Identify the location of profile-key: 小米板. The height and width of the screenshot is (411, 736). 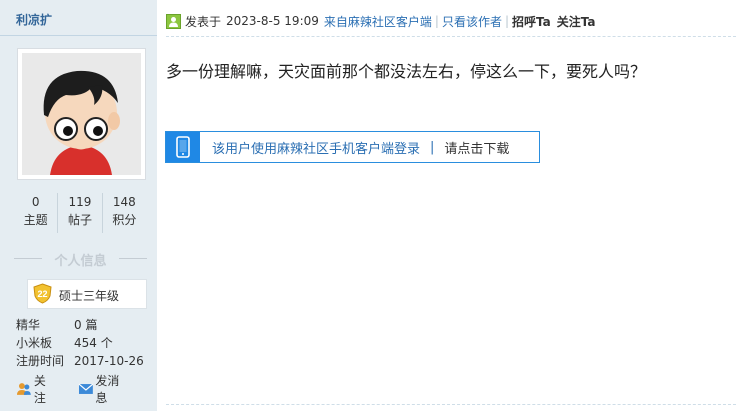
(34, 343).